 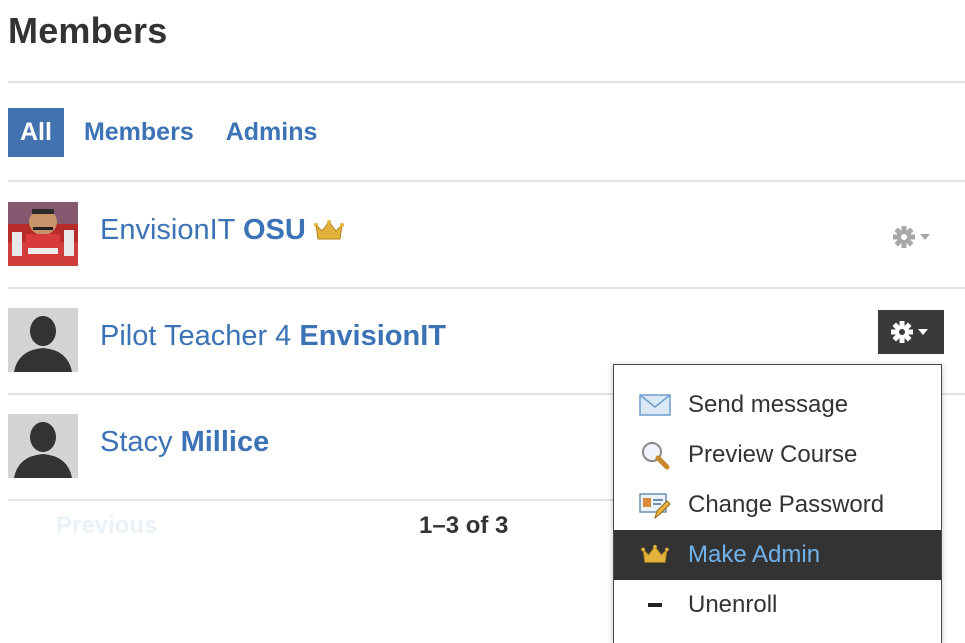 What do you see at coordinates (655, 505) in the screenshot?
I see `id-card-pencil-icon` at bounding box center [655, 505].